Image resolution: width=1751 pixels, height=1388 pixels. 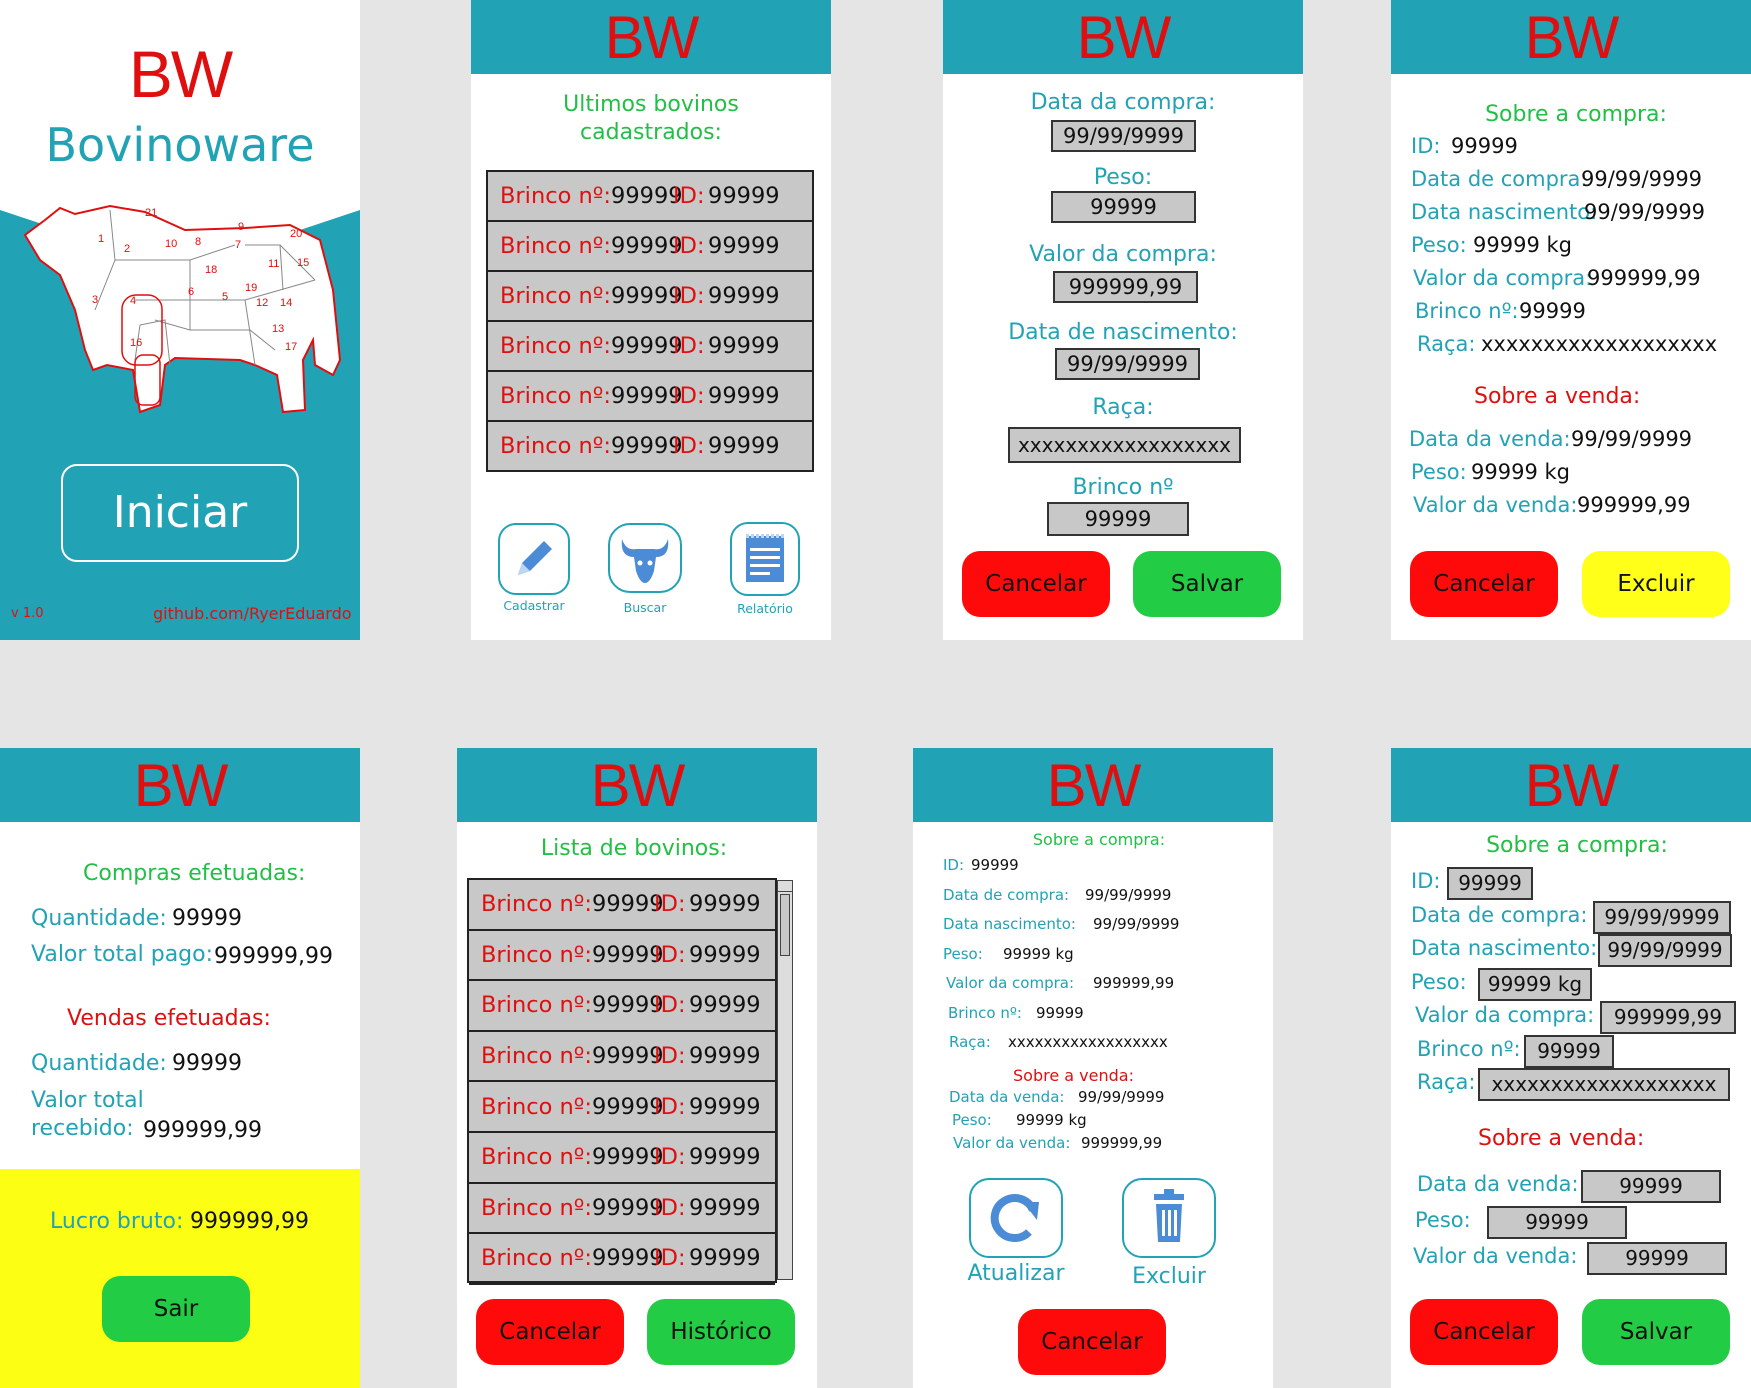 What do you see at coordinates (721, 1332) in the screenshot?
I see `history-button: Histórico` at bounding box center [721, 1332].